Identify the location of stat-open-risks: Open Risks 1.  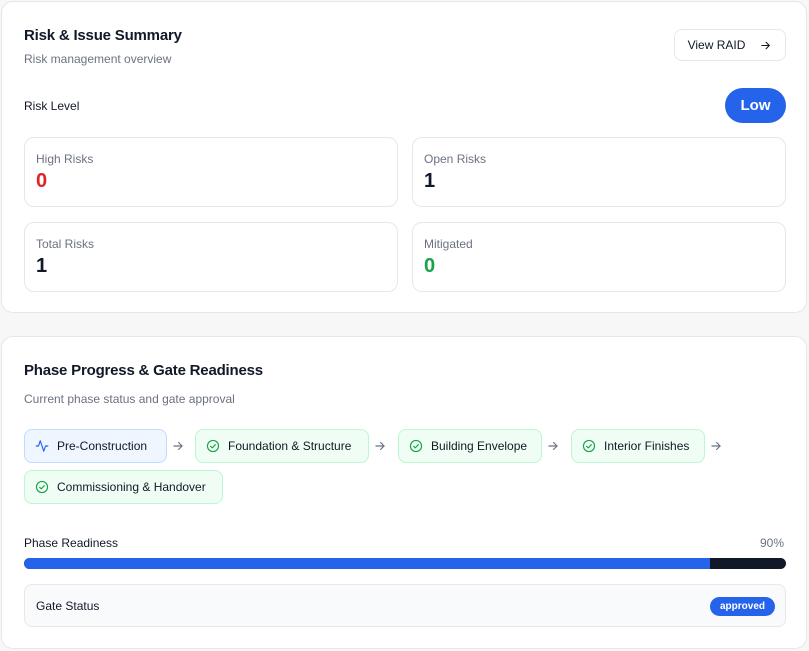
(599, 172).